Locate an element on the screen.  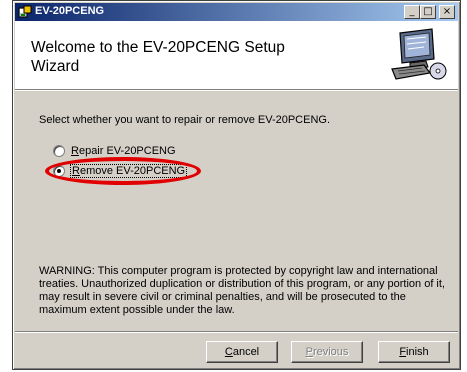
previous-button: Previous is located at coordinates (327, 352).